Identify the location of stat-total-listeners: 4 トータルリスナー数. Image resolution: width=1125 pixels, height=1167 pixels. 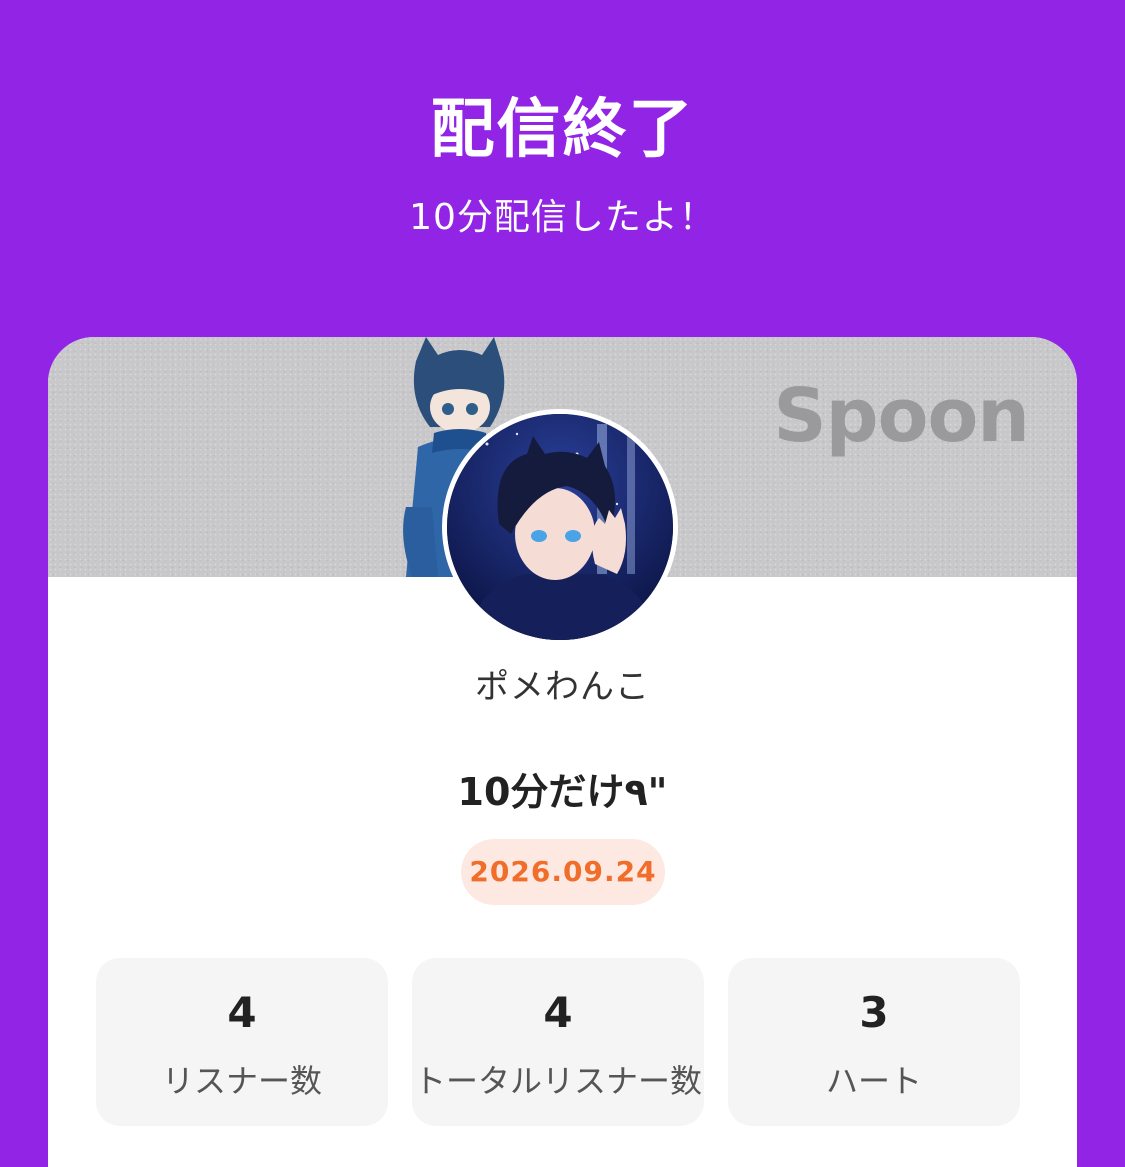
(558, 1042).